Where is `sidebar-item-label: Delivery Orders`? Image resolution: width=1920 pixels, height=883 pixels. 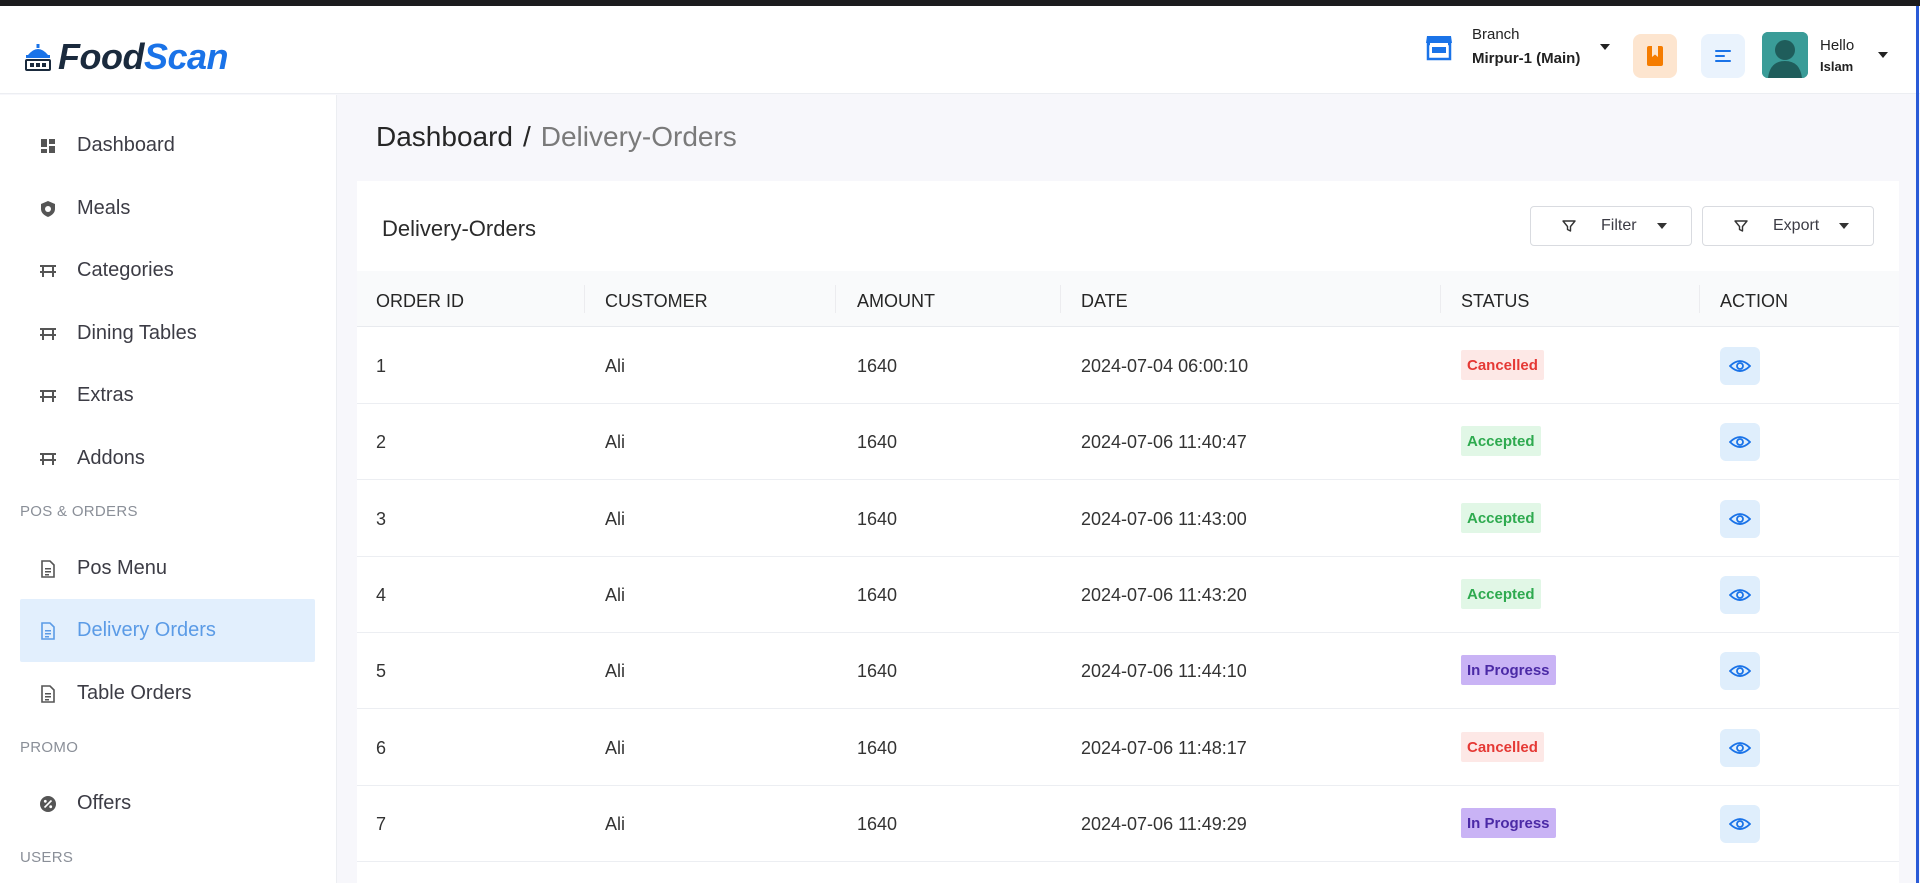 sidebar-item-label: Delivery Orders is located at coordinates (146, 630).